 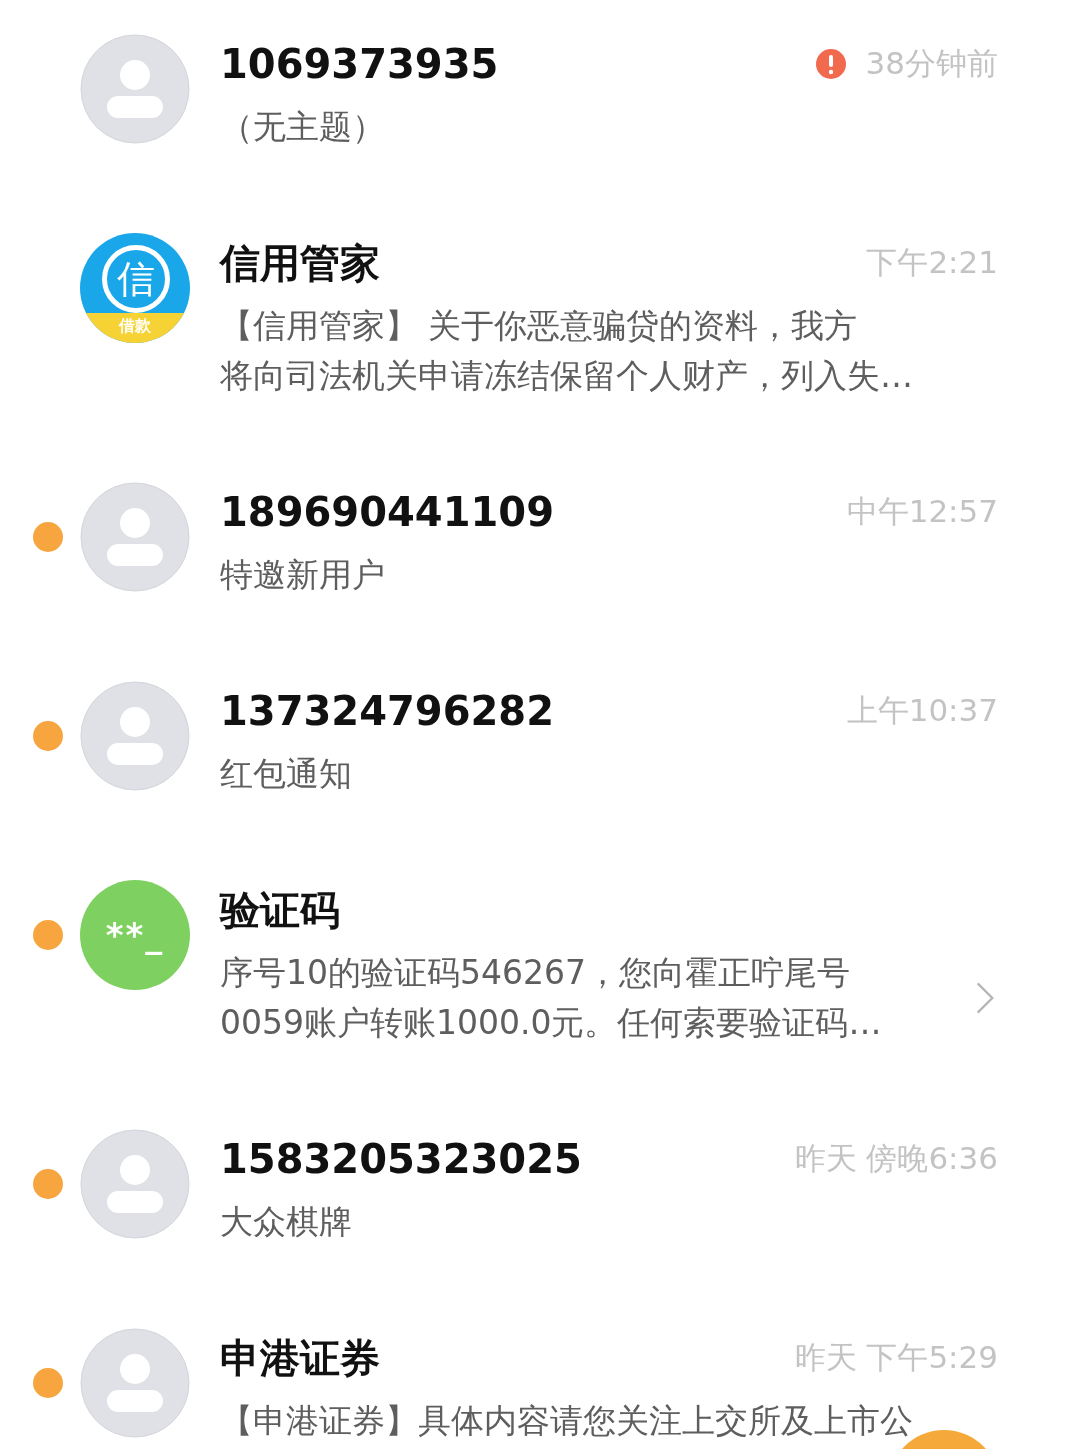 I want to click on contact-name: 申港证券, so click(x=300, y=1358).